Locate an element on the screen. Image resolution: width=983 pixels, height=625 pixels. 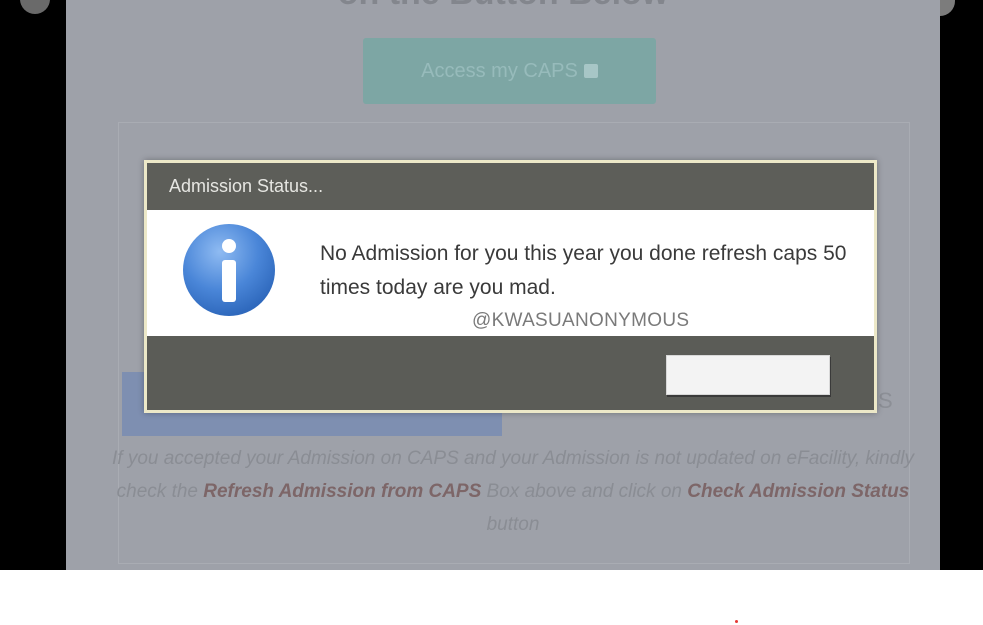
dialog-footer is located at coordinates (510, 373).